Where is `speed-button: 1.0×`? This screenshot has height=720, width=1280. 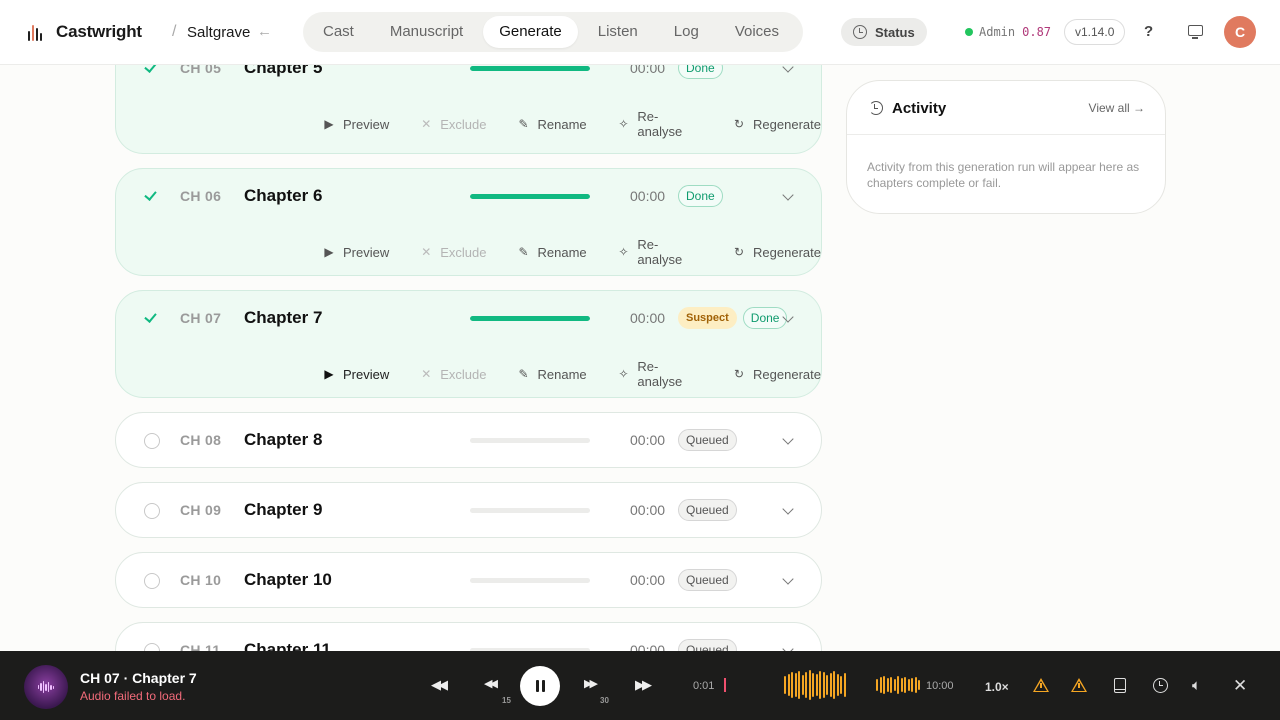
speed-button: 1.0× is located at coordinates (997, 687).